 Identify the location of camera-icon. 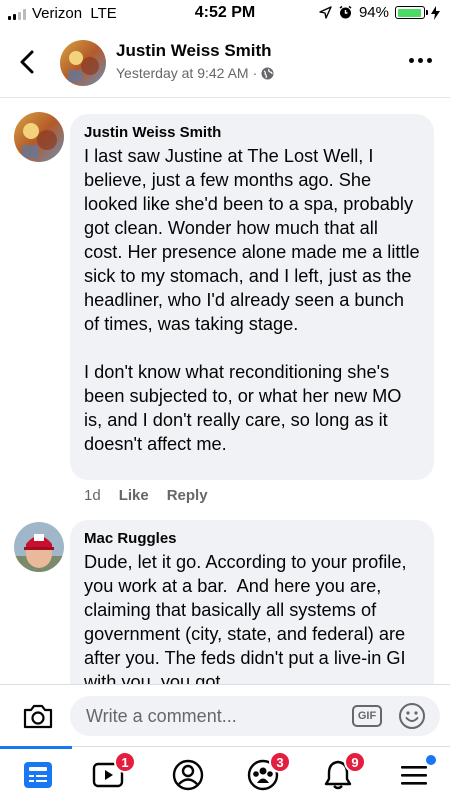
(38, 716).